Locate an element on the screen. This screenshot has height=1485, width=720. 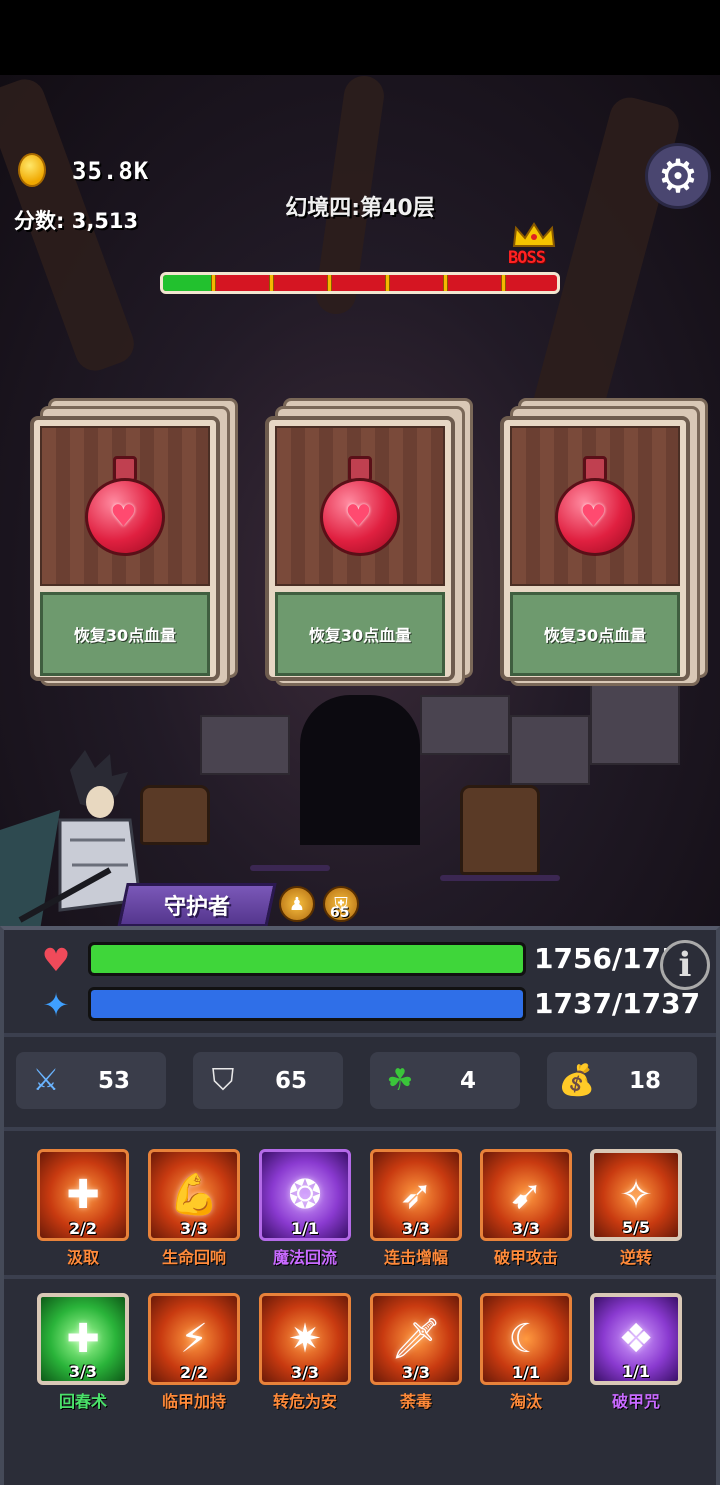
skill-icon-frame: ✚ 3/3 is located at coordinates (83, 1339).